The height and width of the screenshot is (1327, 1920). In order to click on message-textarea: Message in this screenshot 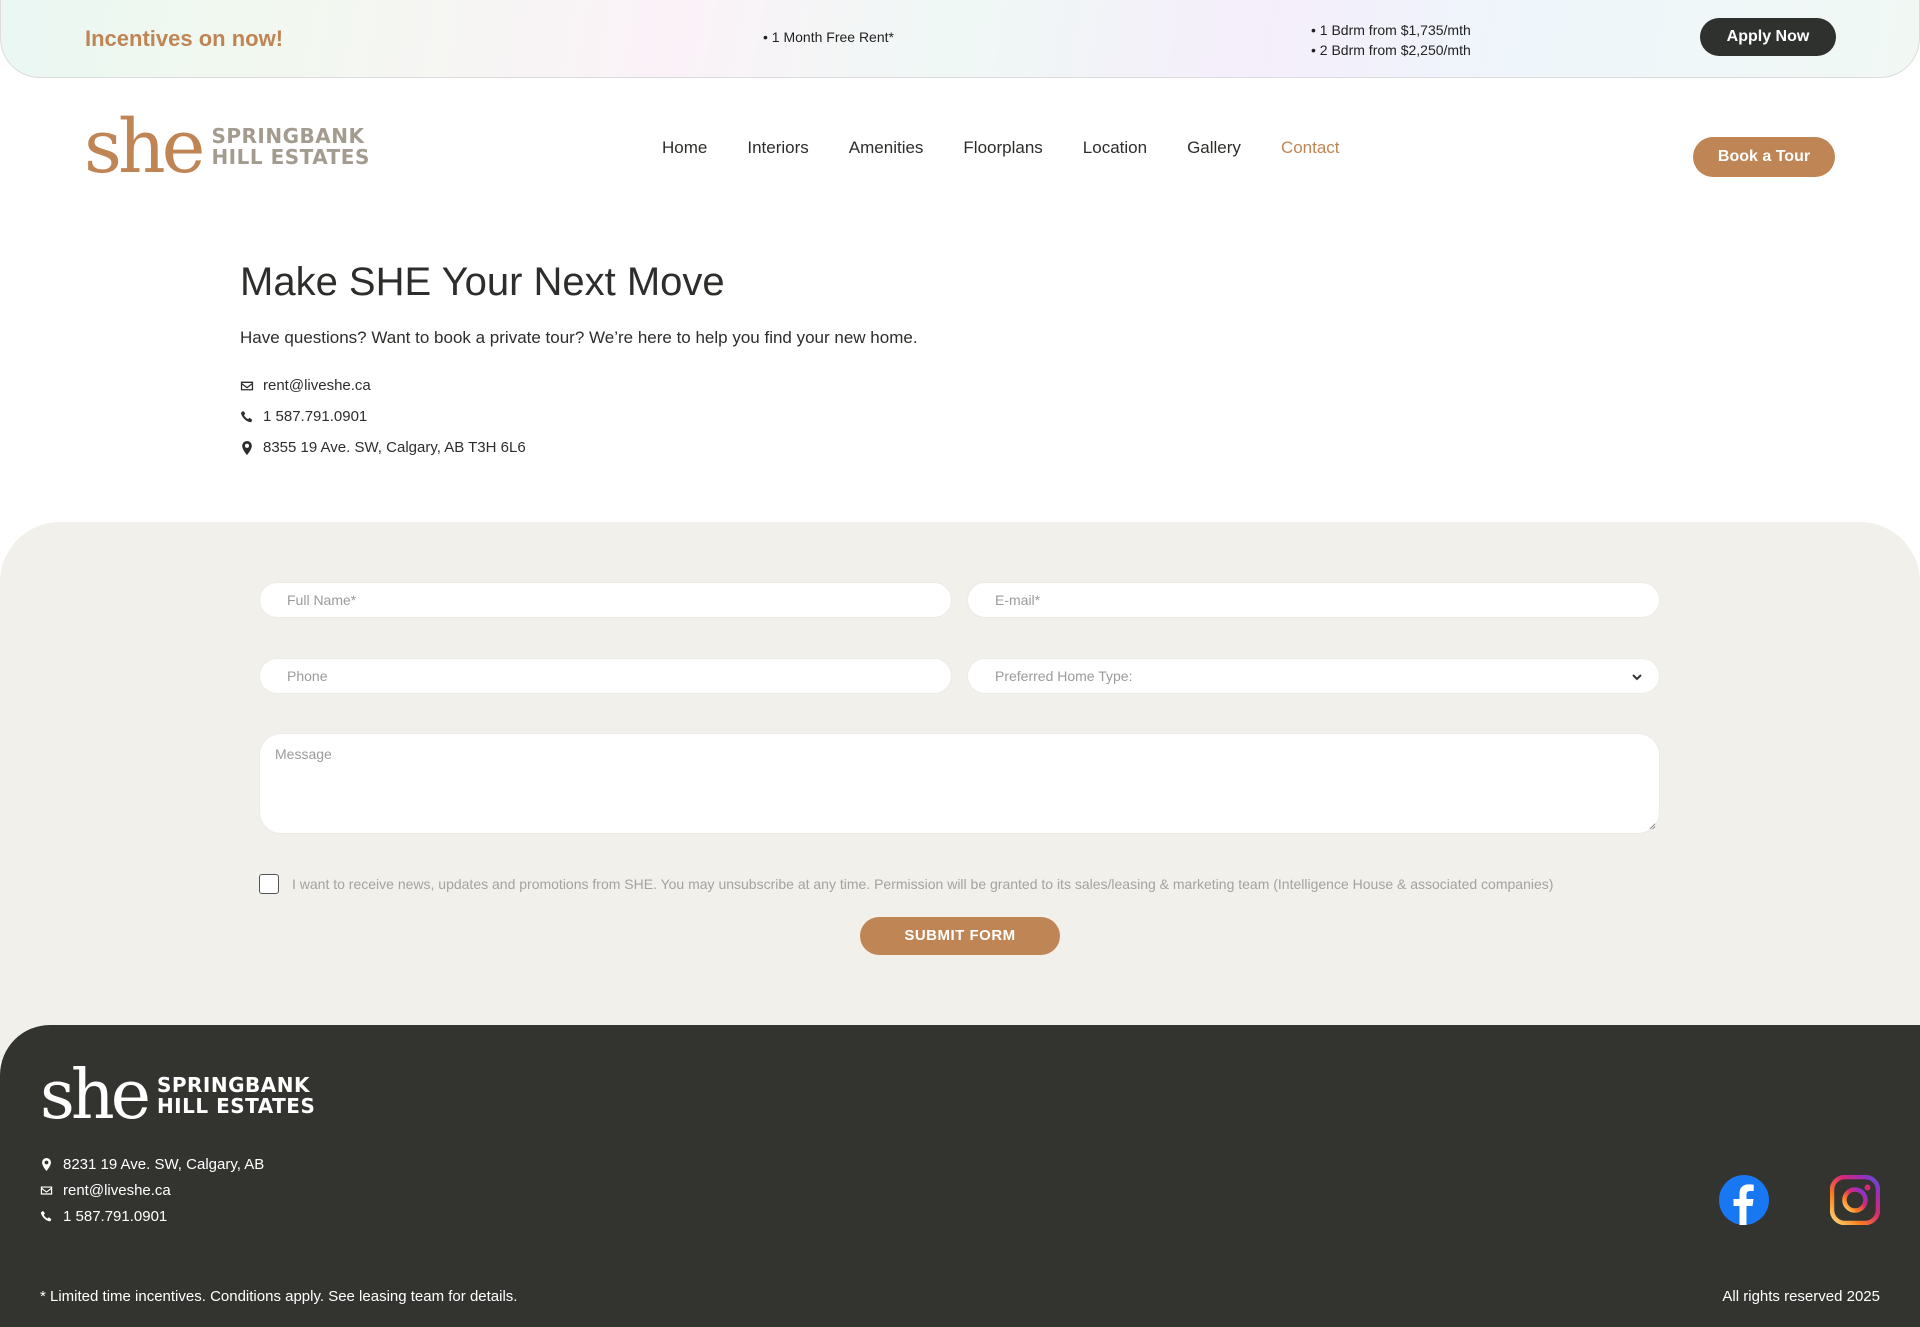, I will do `click(959, 783)`.